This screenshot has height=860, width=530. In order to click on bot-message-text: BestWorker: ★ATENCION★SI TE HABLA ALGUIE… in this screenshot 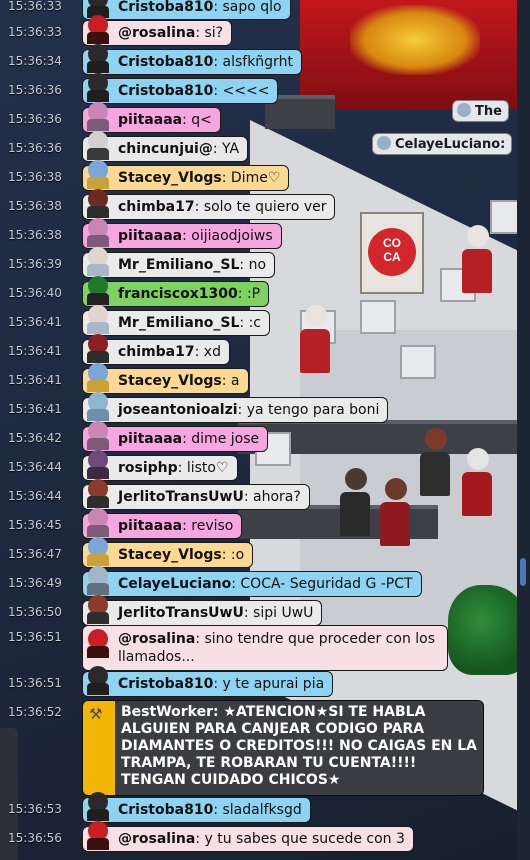, I will do `click(299, 746)`.